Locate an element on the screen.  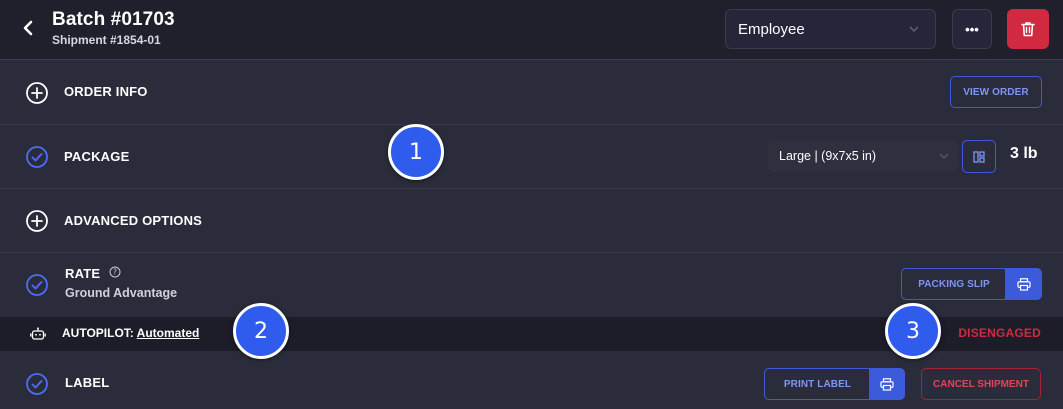
package-layout-button is located at coordinates (979, 156).